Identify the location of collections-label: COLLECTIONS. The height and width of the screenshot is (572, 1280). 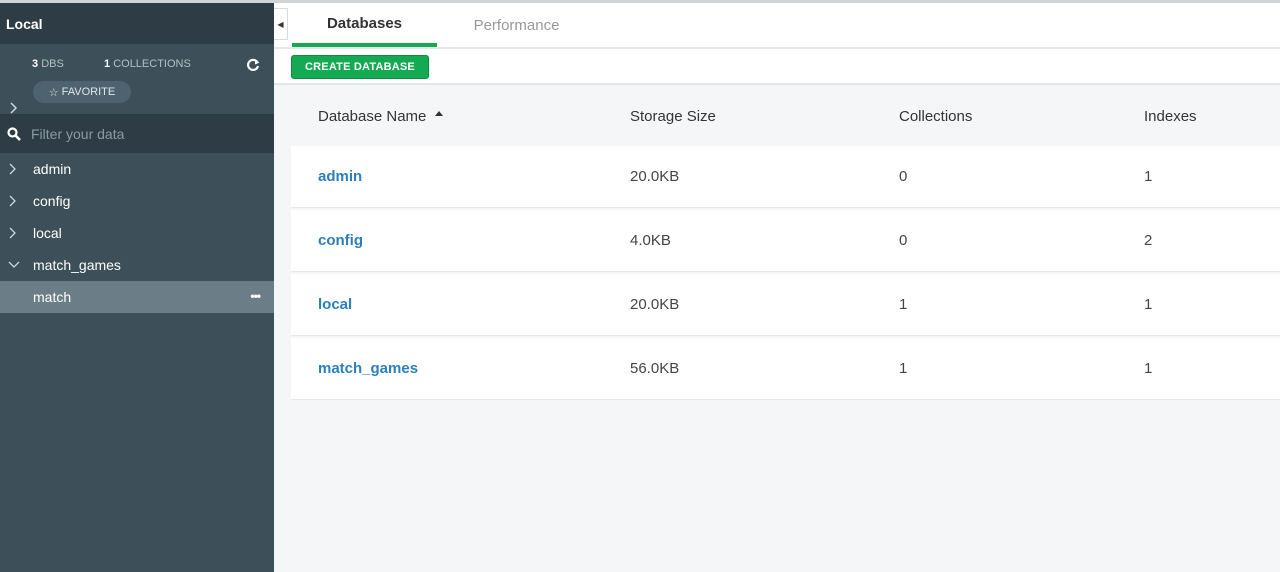
(152, 64).